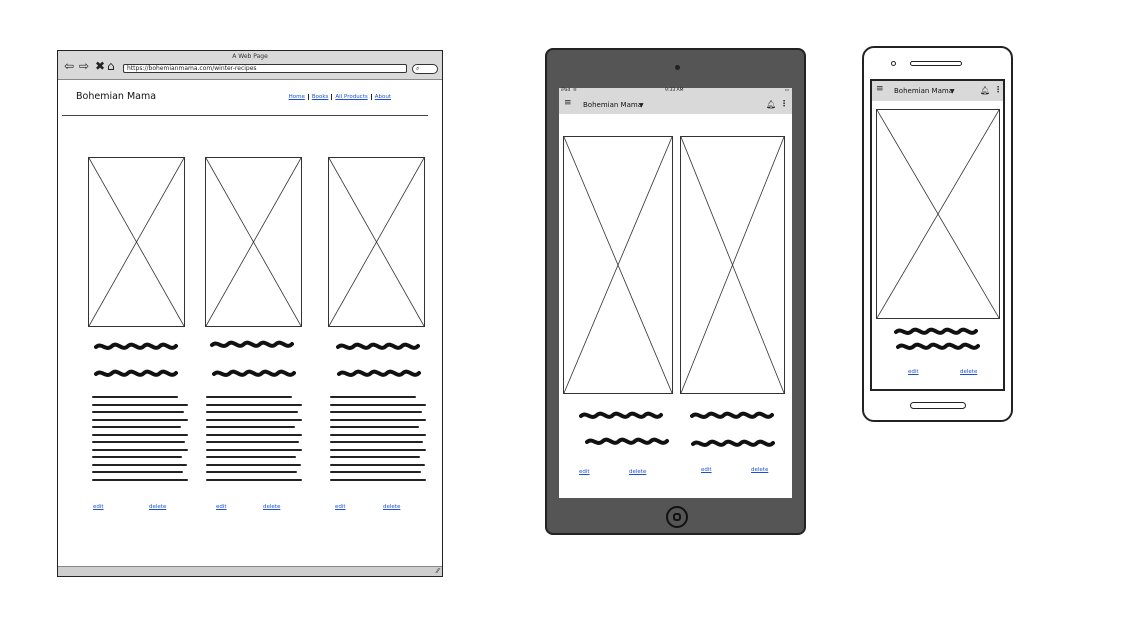  I want to click on home-icon: ⌂, so click(111, 66).